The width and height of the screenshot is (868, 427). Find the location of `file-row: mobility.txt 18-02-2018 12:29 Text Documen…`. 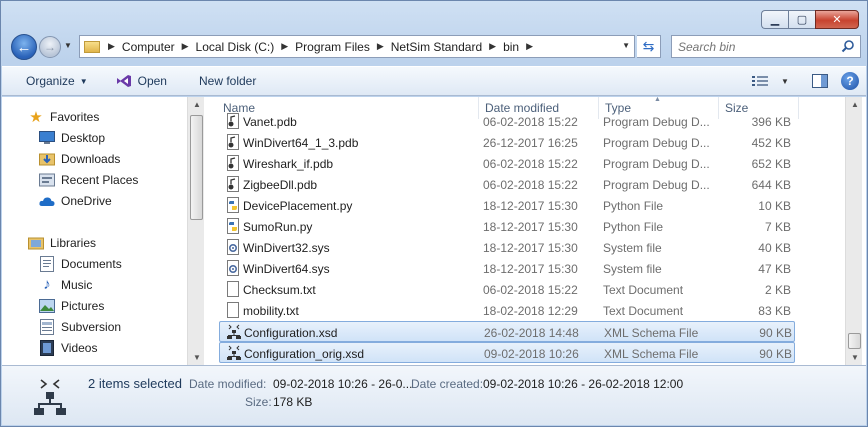

file-row: mobility.txt 18-02-2018 12:29 Text Documen… is located at coordinates (500, 310).